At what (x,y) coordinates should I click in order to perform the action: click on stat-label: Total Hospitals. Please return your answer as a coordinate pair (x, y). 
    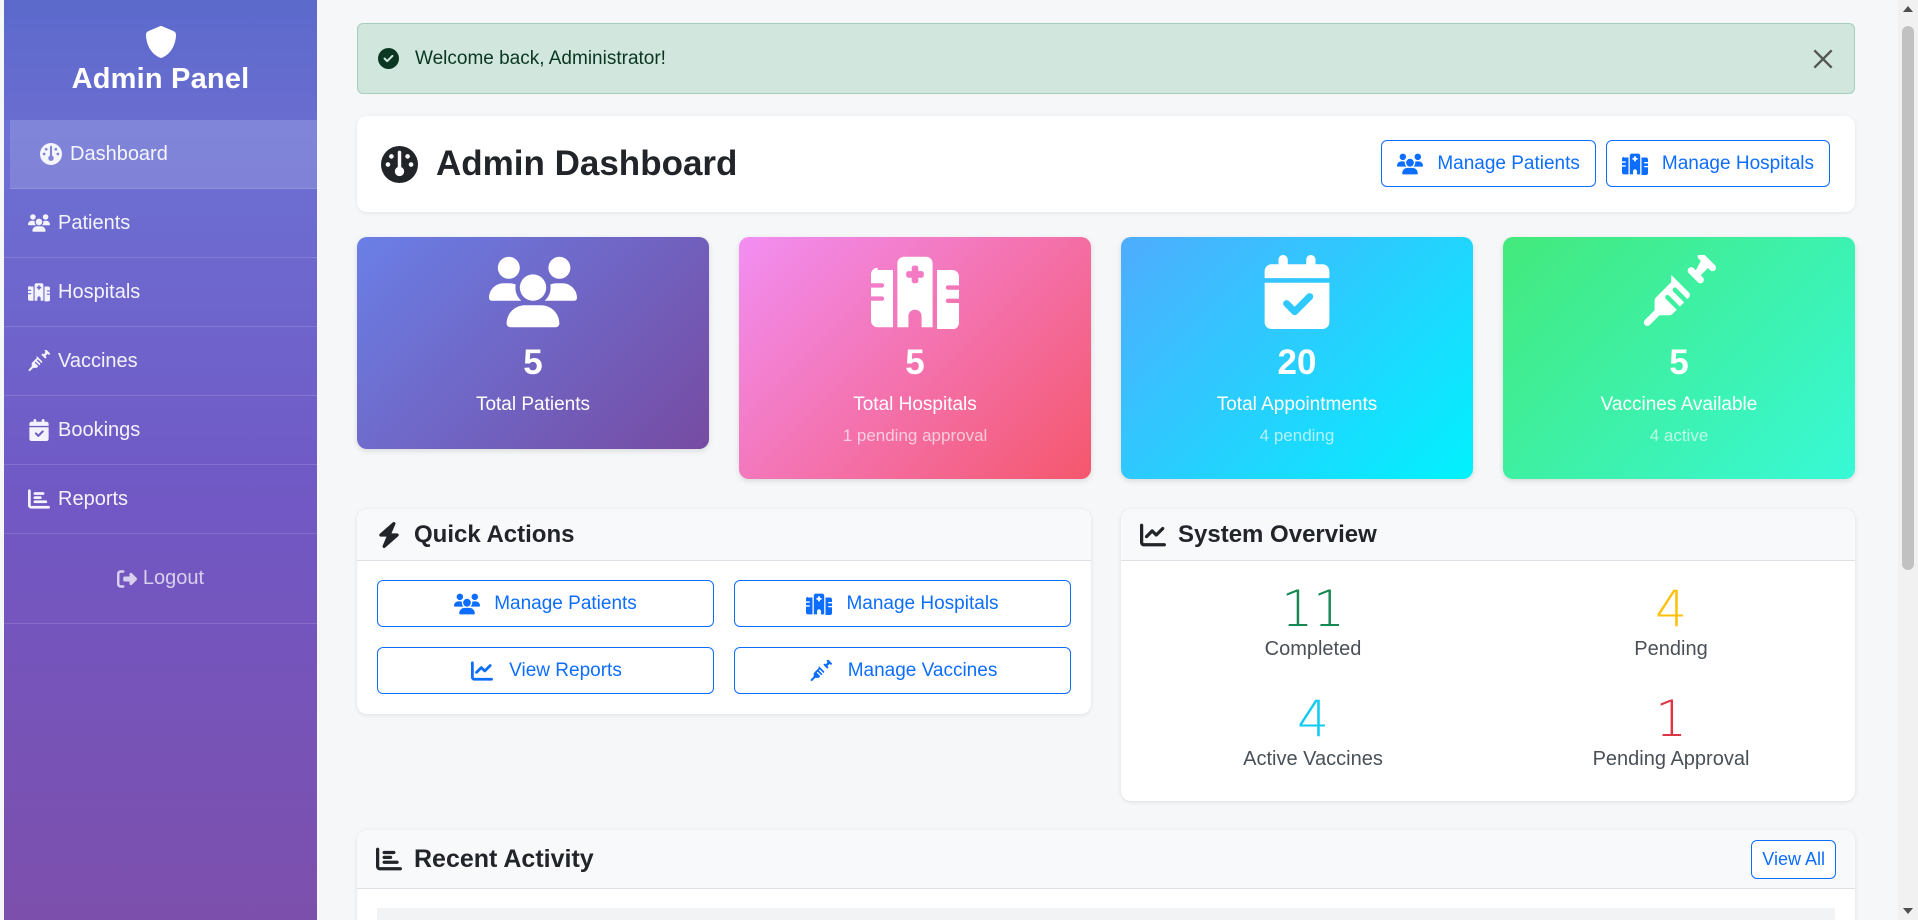
    Looking at the image, I should click on (915, 404).